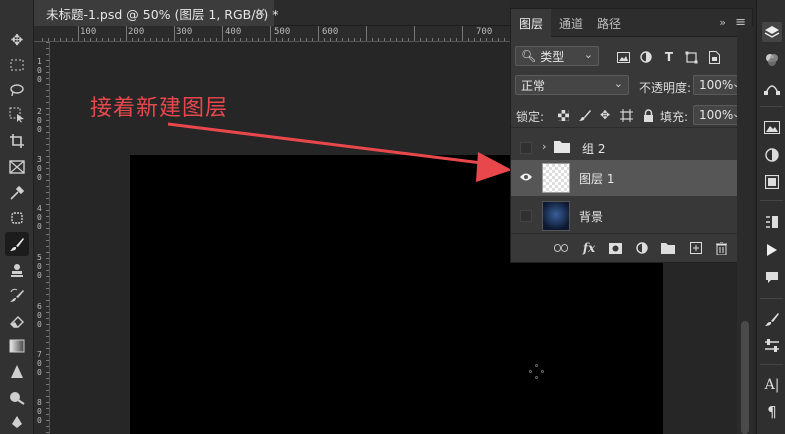 The image size is (785, 434). I want to click on lock-label: 锁定:, so click(530, 117).